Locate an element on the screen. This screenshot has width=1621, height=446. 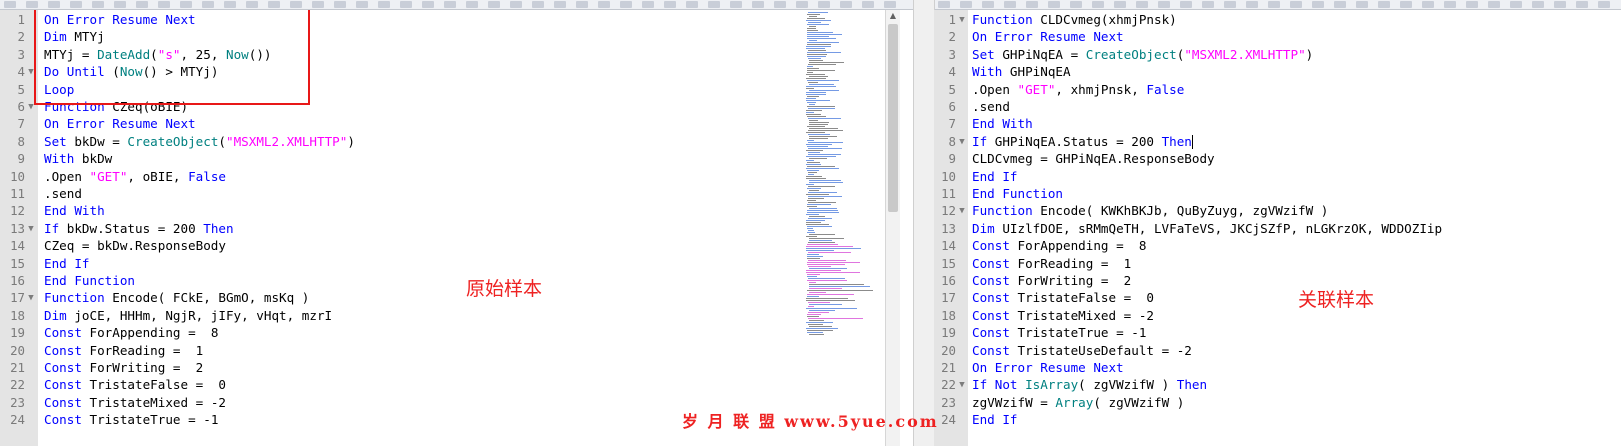
code-line: 9 CLDCvmeg = GHPiNqEA.ResponseBody is located at coordinates (1277, 159).